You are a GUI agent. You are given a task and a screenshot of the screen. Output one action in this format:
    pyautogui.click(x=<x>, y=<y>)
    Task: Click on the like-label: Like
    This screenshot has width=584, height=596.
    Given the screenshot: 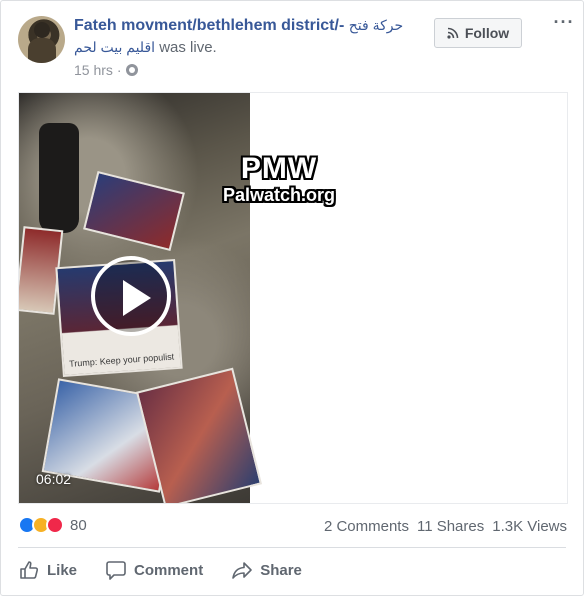 What is the action you would take?
    pyautogui.click(x=62, y=570)
    